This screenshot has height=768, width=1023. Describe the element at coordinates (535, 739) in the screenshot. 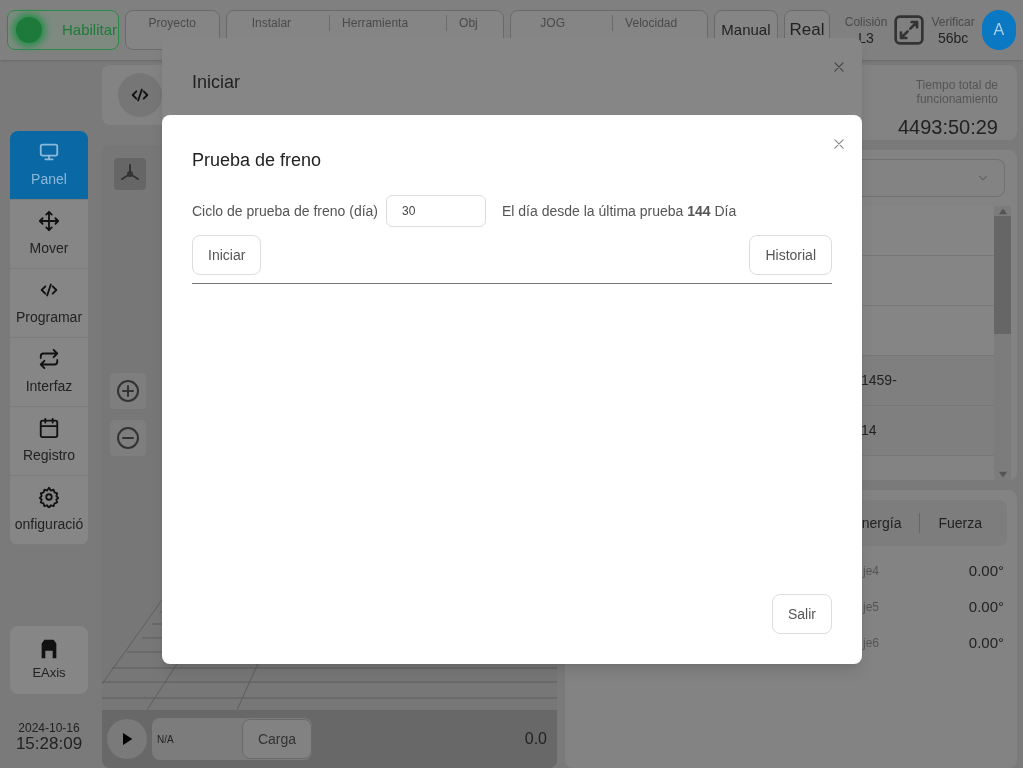

I see `reading-text: 0.0` at that location.